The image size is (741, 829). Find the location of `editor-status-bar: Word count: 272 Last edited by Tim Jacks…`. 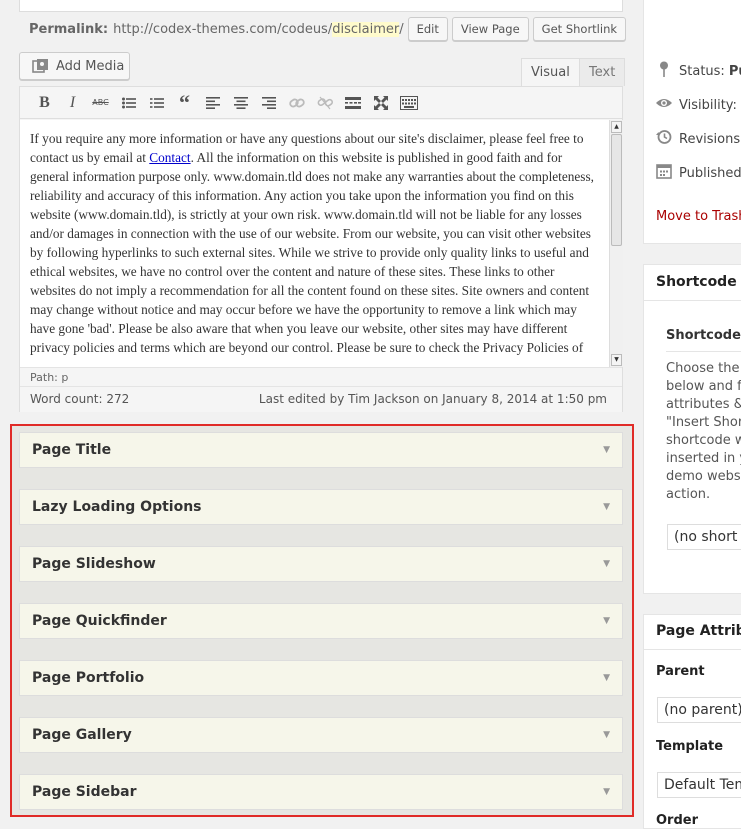

editor-status-bar: Word count: 272 Last edited by Tim Jacks… is located at coordinates (321, 399).